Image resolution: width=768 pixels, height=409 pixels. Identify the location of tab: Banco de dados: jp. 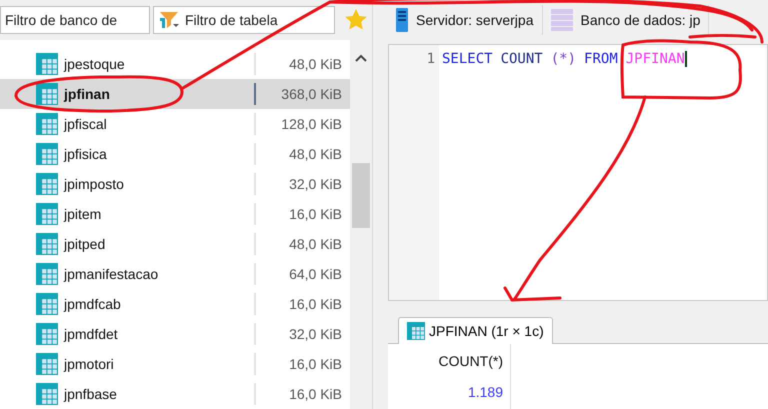
(626, 20).